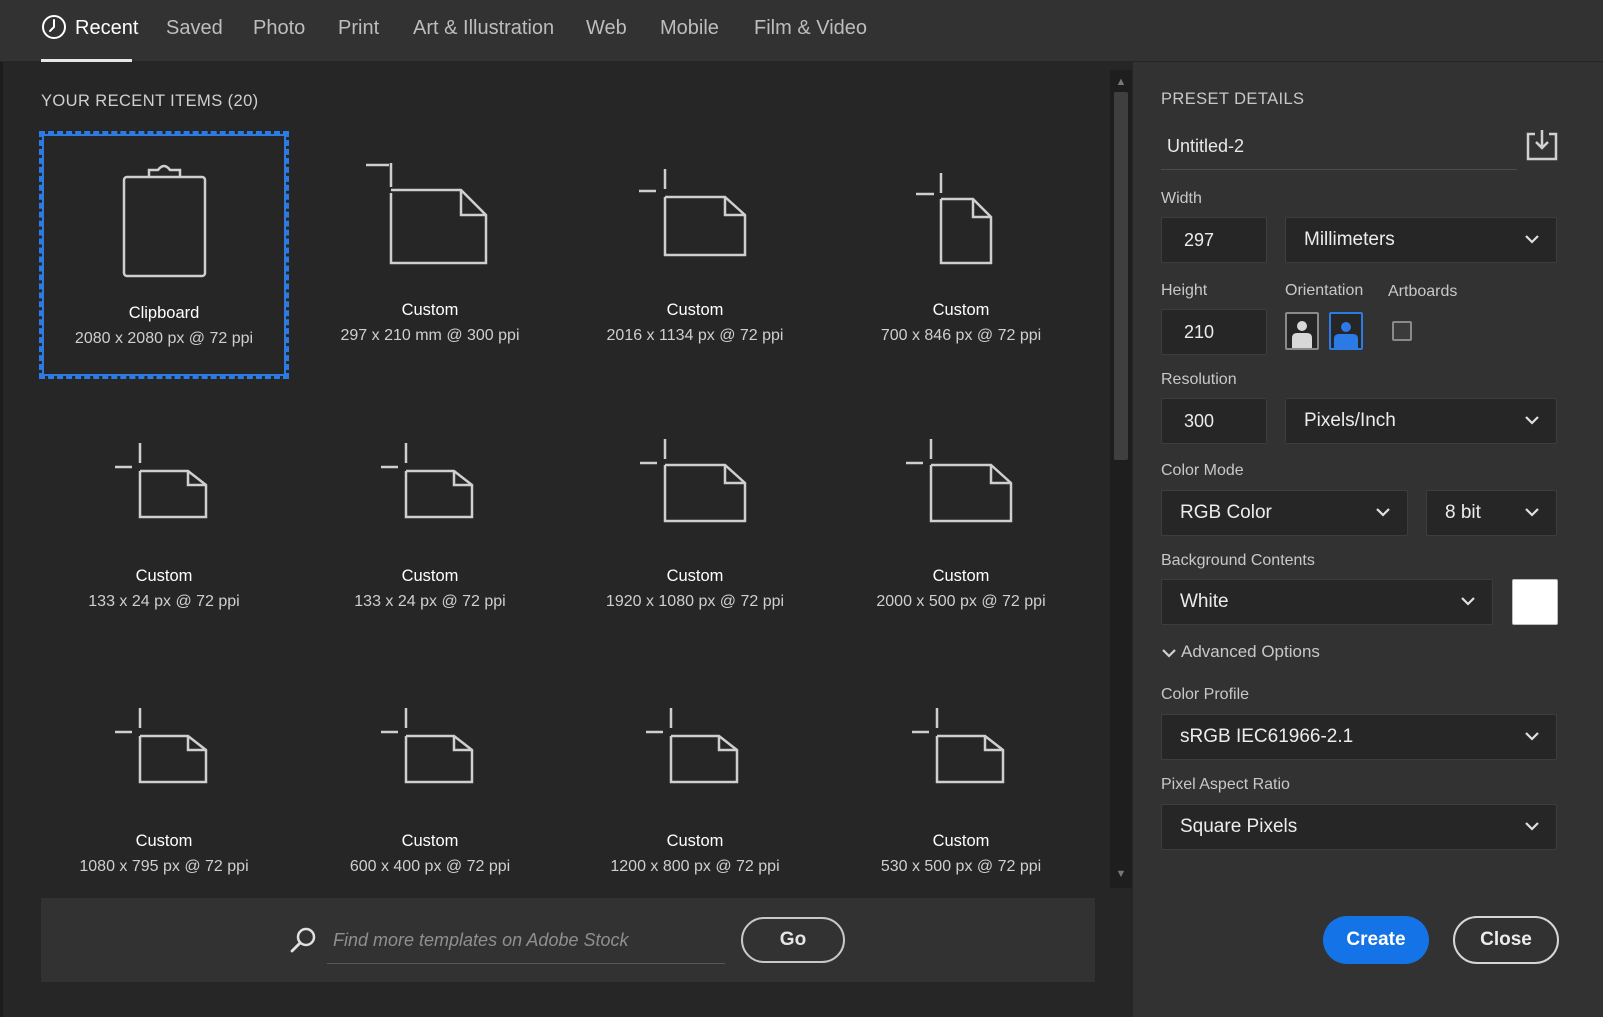 This screenshot has height=1017, width=1603. I want to click on tab-recent: Recent, so click(89, 31).